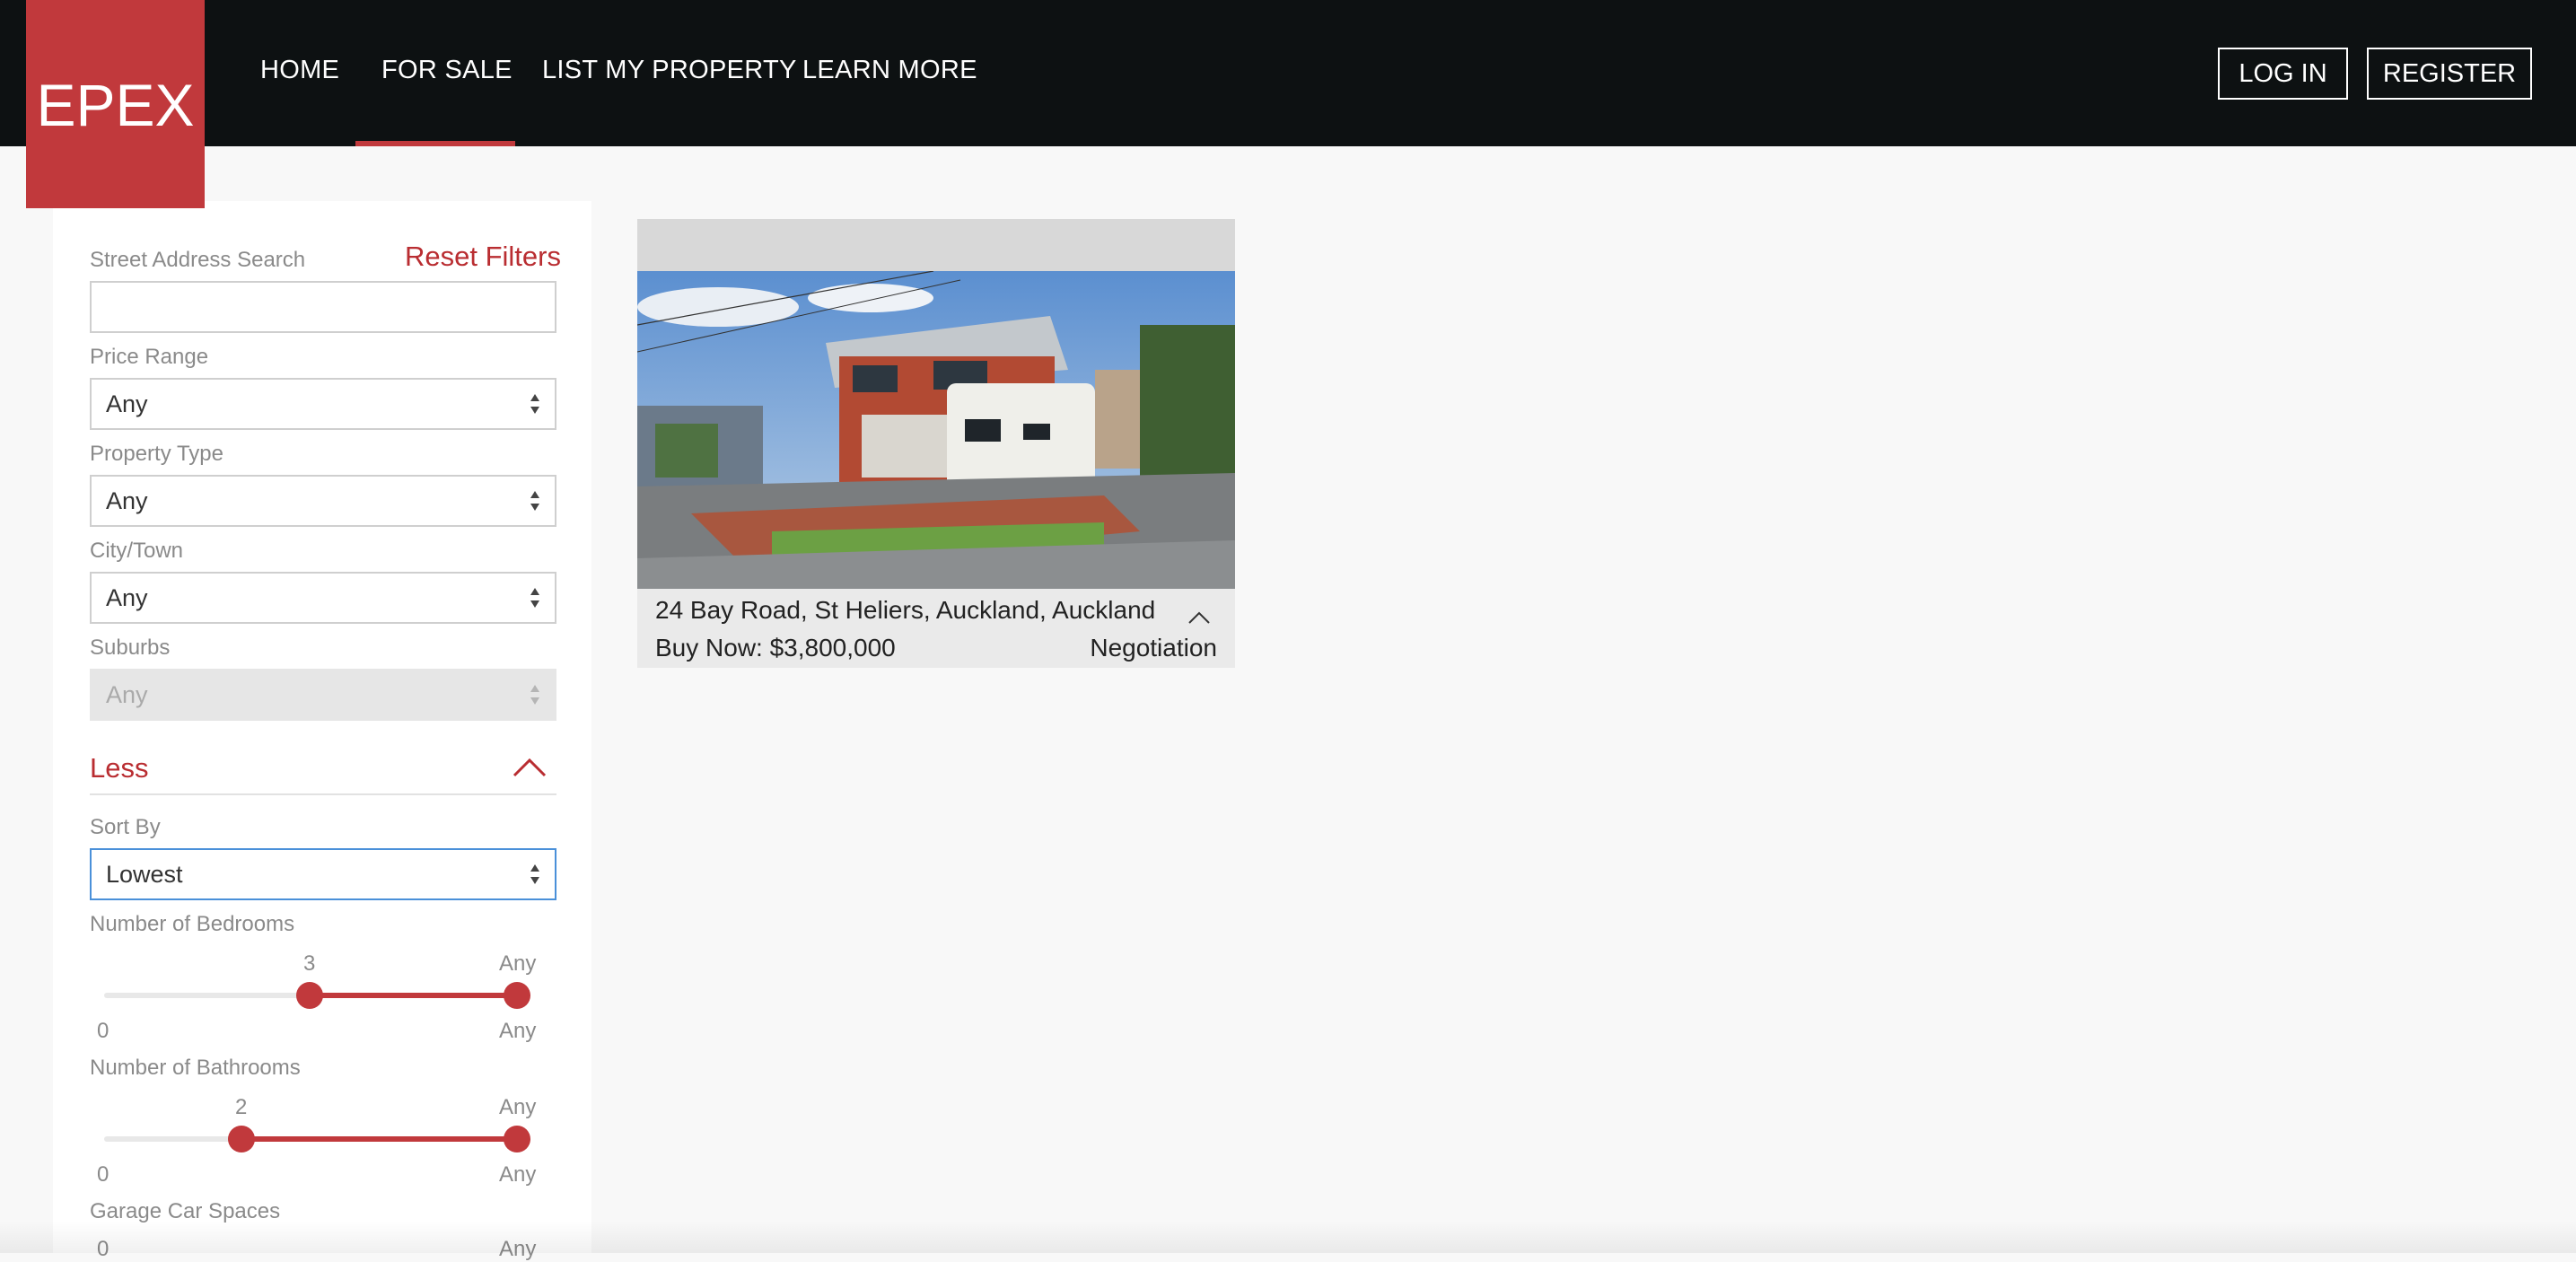 This screenshot has height=1262, width=2576. I want to click on suburbs-label: Suburbs, so click(130, 648).